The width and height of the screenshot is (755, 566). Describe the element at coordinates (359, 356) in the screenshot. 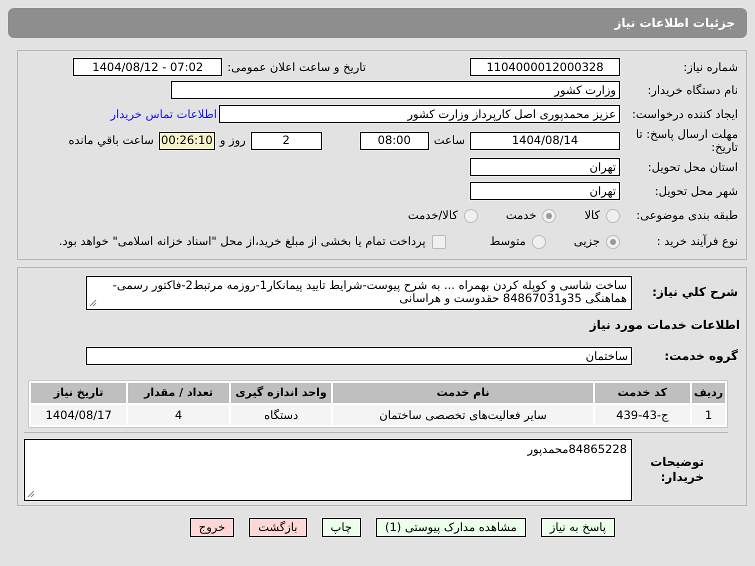

I see `input-field: ساختمان` at that location.